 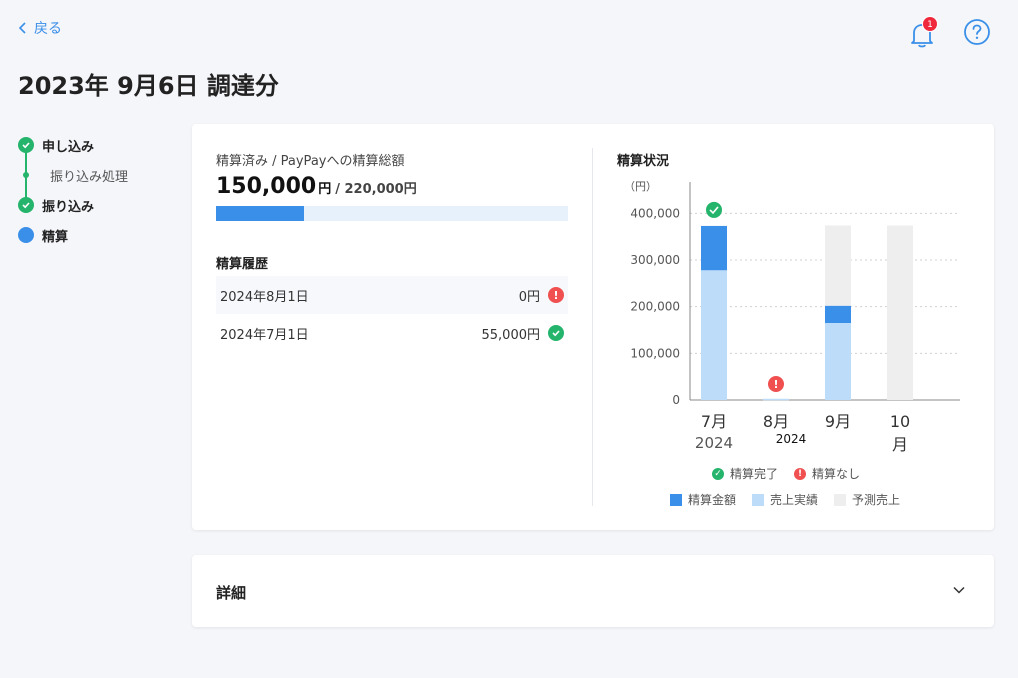 What do you see at coordinates (48, 29) in the screenshot?
I see `back-label: 戻る` at bounding box center [48, 29].